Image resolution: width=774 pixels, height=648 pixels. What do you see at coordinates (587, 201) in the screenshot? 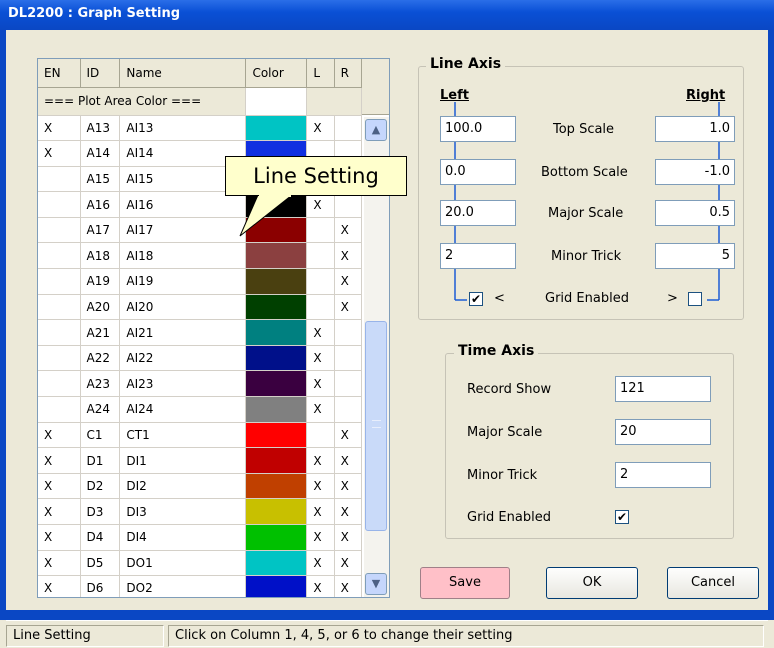
I see `axis-lines` at bounding box center [587, 201].